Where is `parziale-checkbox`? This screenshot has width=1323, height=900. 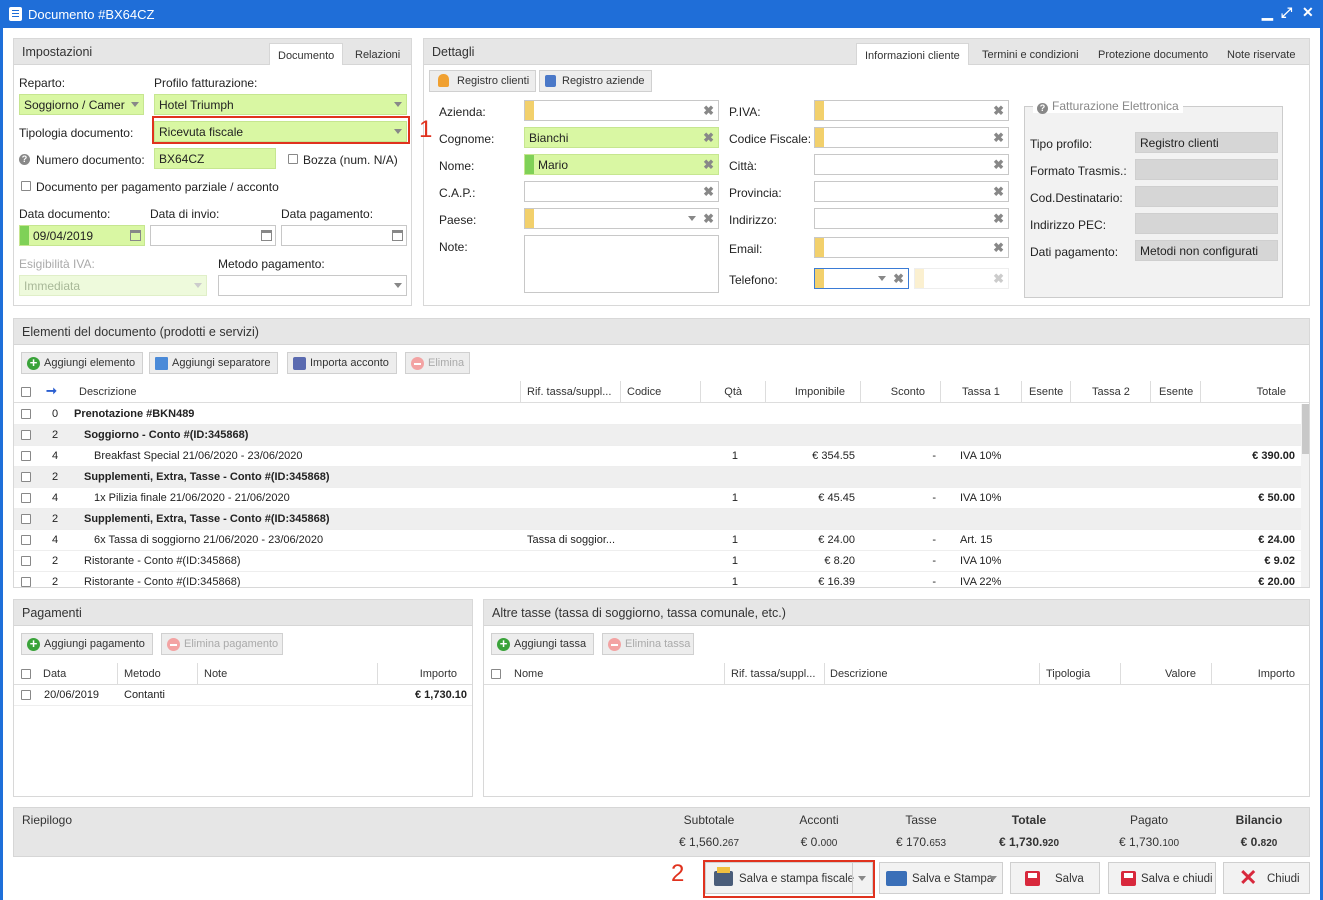 parziale-checkbox is located at coordinates (26, 186).